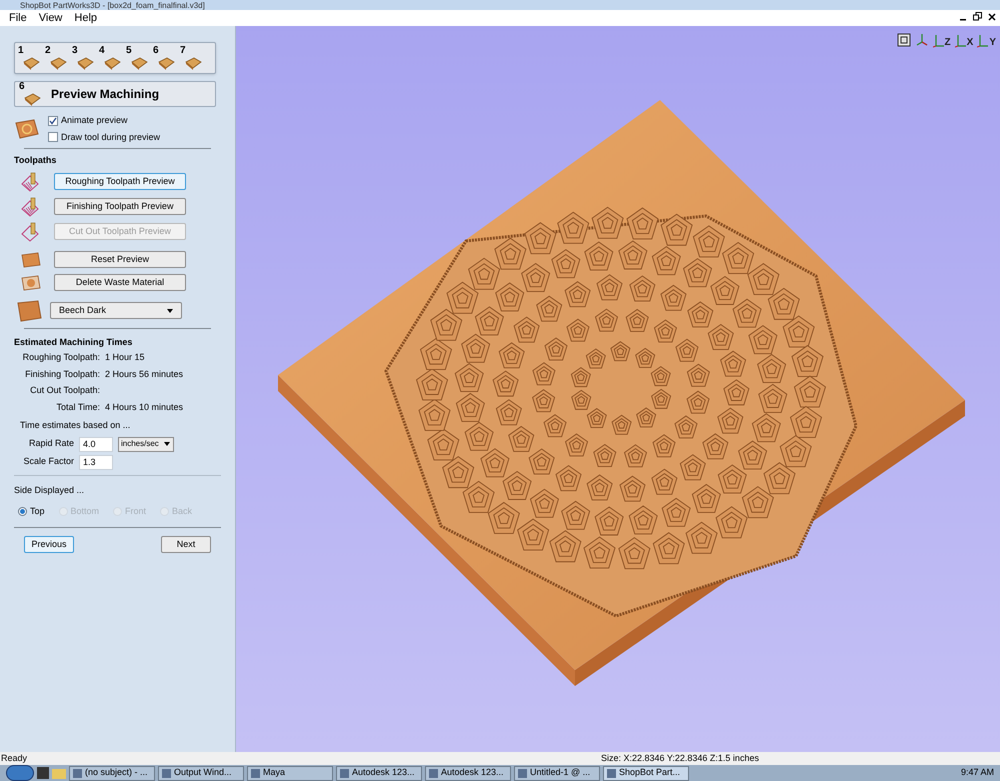 Image resolution: width=1000 pixels, height=781 pixels. What do you see at coordinates (120, 282) in the screenshot?
I see `action-button: Delete Waste Material` at bounding box center [120, 282].